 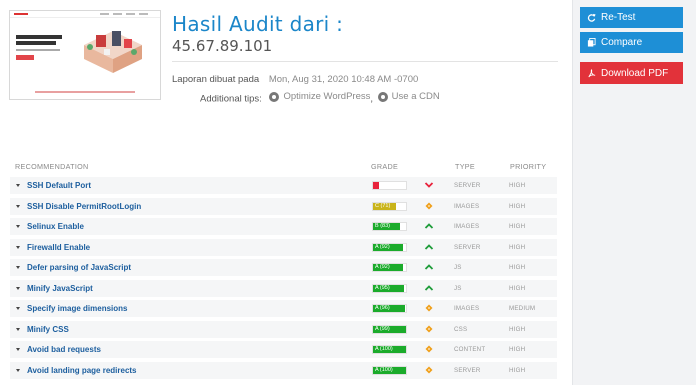 What do you see at coordinates (591, 17) in the screenshot?
I see `refresh-icon` at bounding box center [591, 17].